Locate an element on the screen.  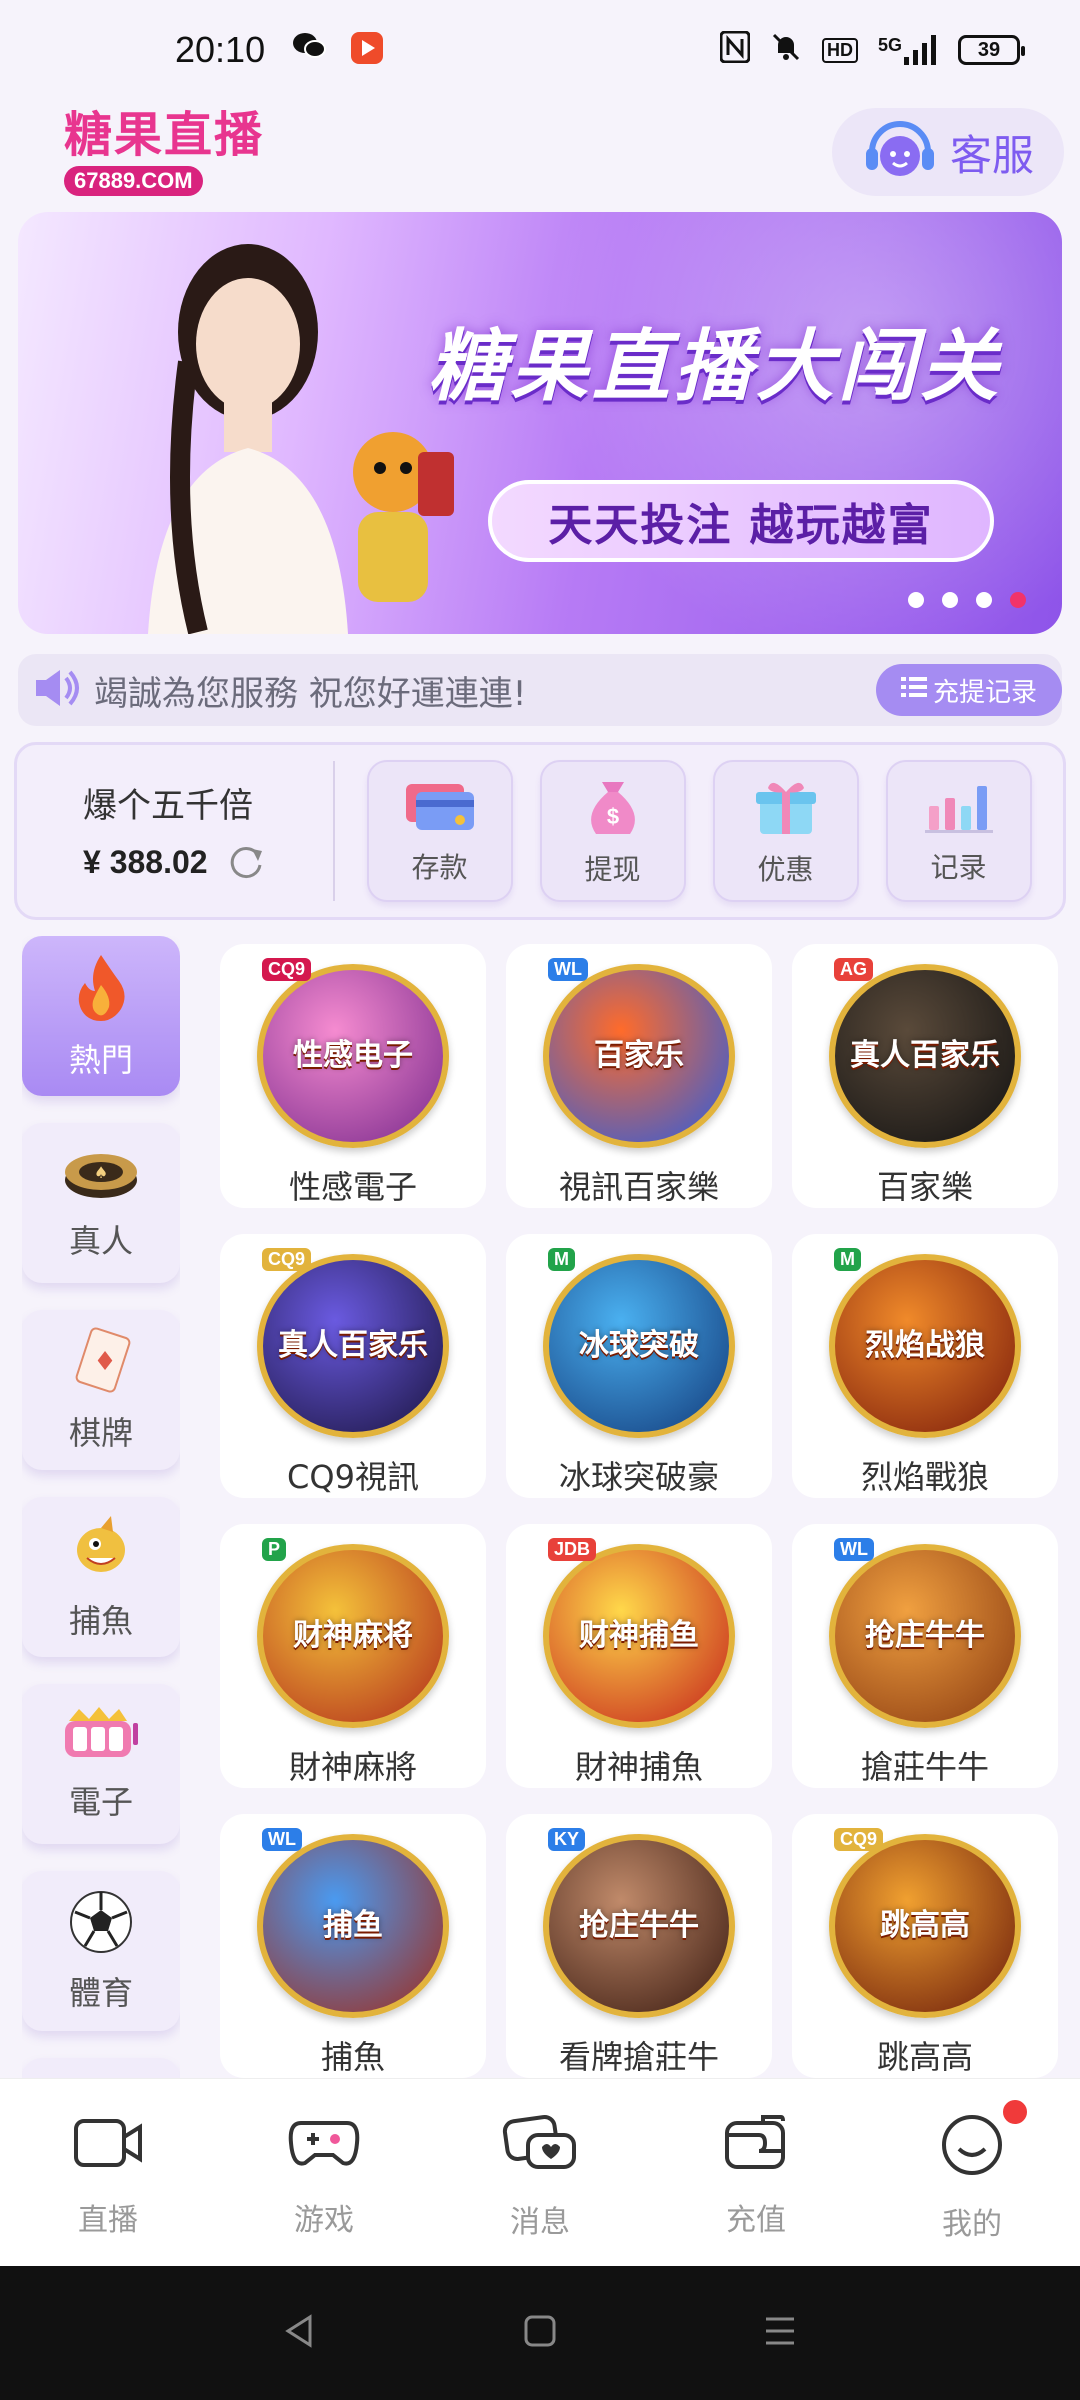
game-card: 跳高高 CQ9 跳高高 is located at coordinates (925, 1946).